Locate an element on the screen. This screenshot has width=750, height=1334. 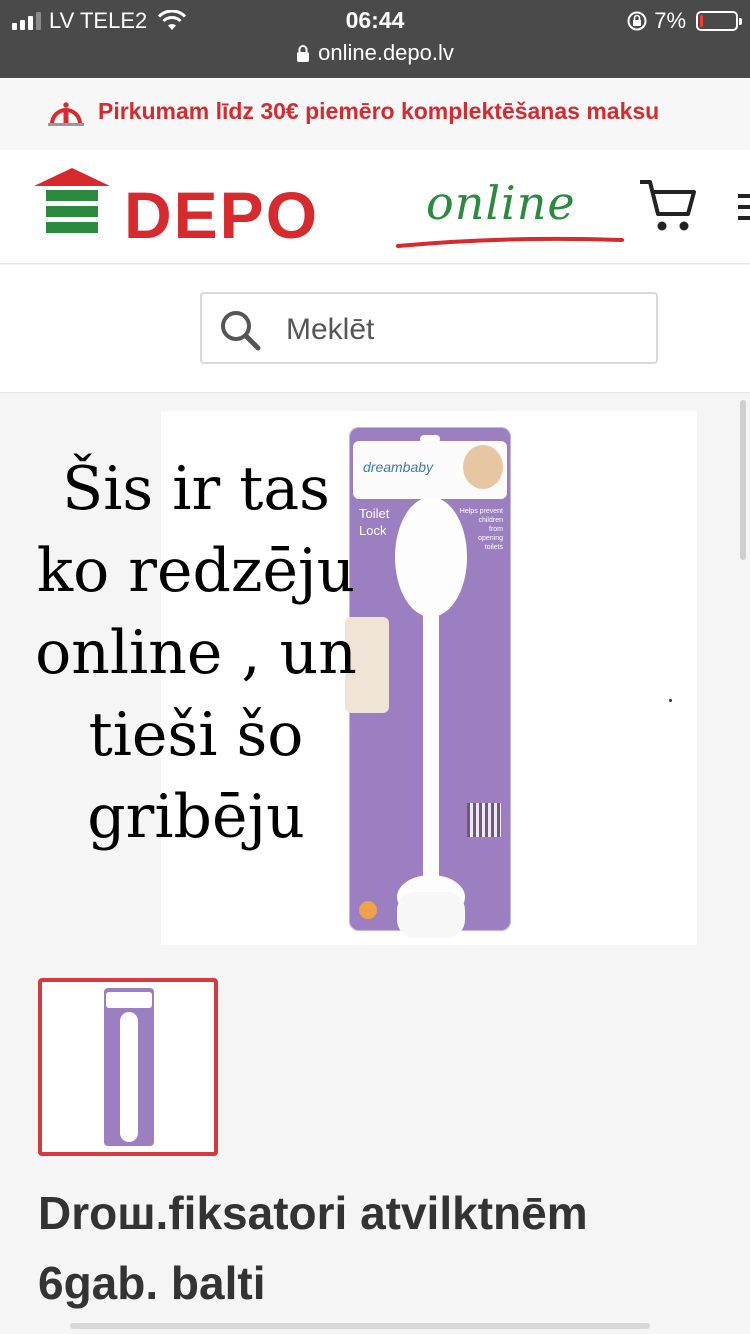
product-title-line1: Drош.fiksatori atvilktnēm is located at coordinates (313, 1213).